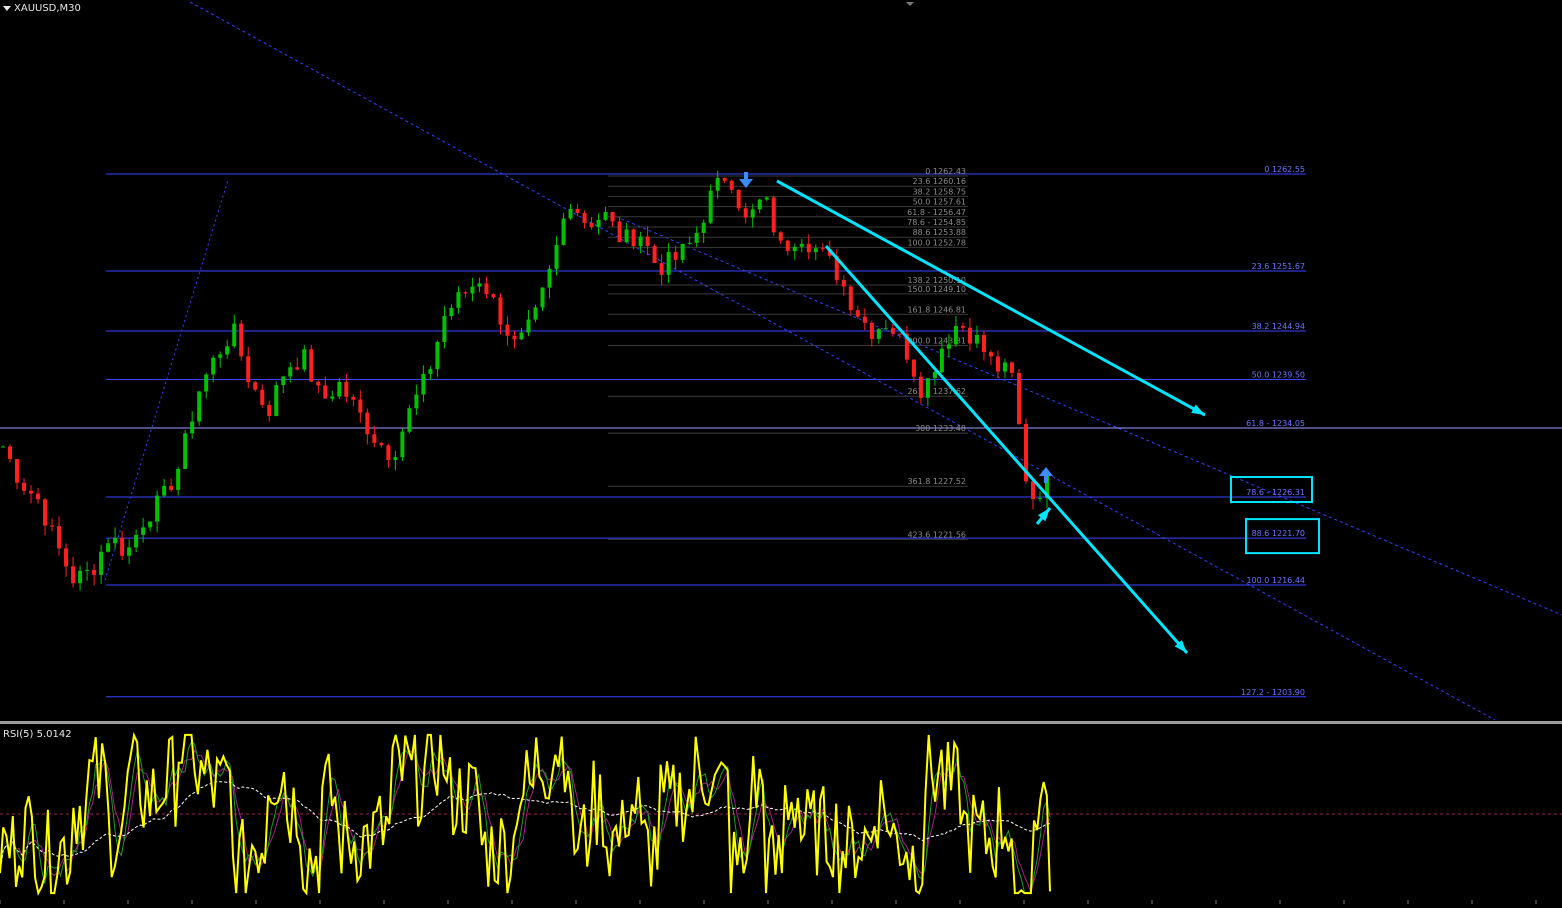  Describe the element at coordinates (1275, 580) in the screenshot. I see `fib-level-label: 100.0 1216.44` at that location.